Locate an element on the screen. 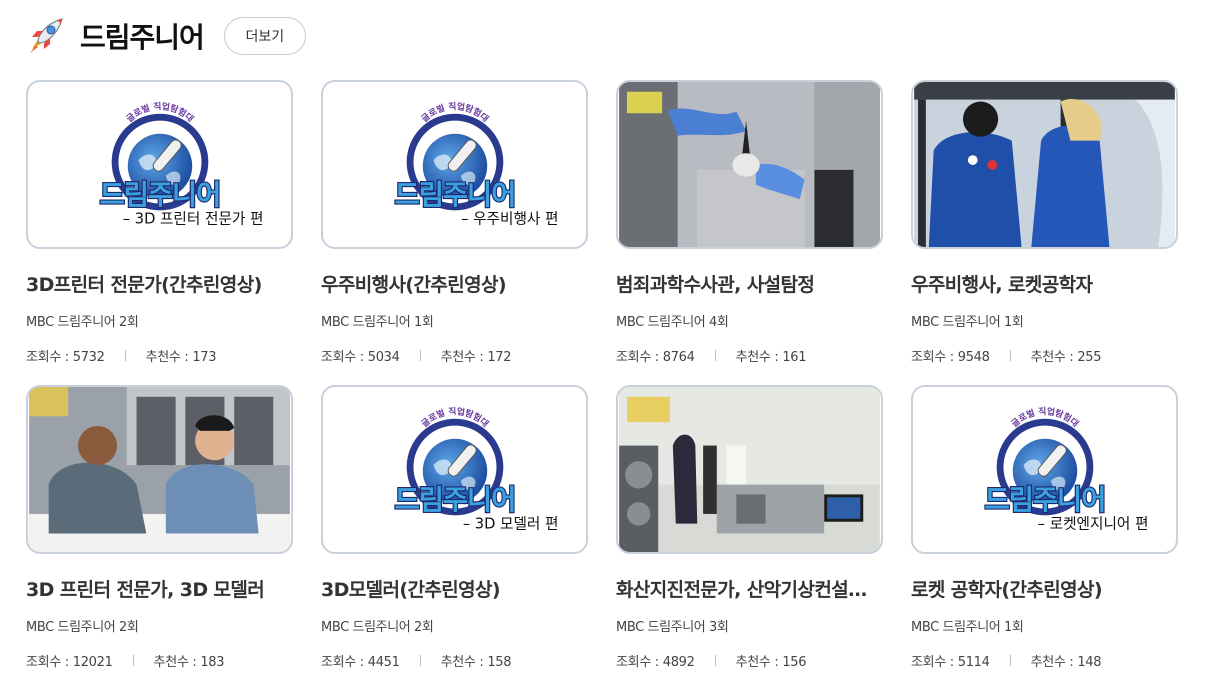 The image size is (1215, 699). video-stats: 조회수 : 4451 추천수 : 158 is located at coordinates (454, 660).